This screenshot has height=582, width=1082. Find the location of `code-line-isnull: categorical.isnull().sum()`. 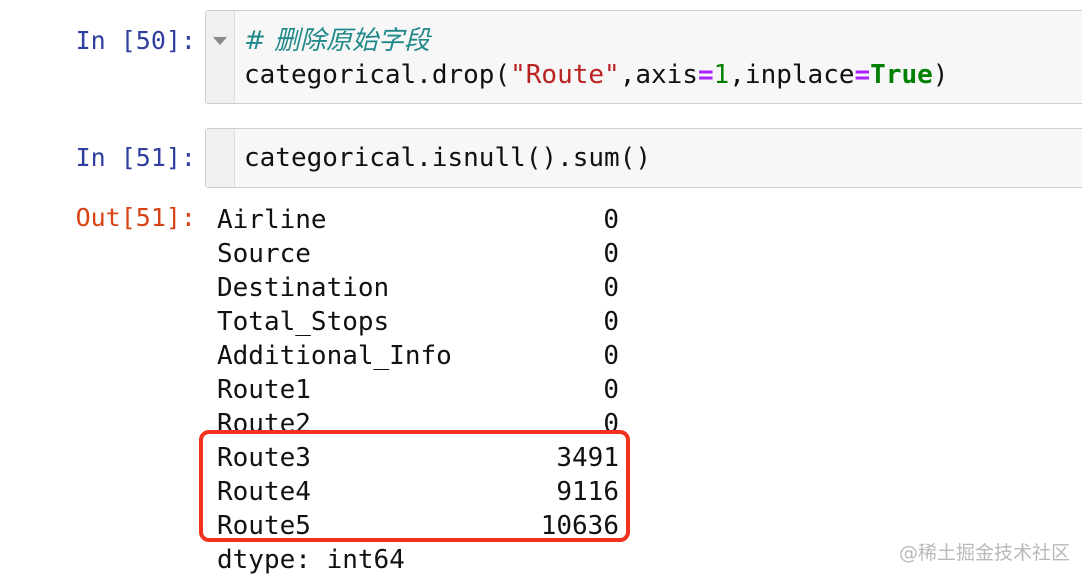

code-line-isnull: categorical.isnull().sum() is located at coordinates (447, 158).